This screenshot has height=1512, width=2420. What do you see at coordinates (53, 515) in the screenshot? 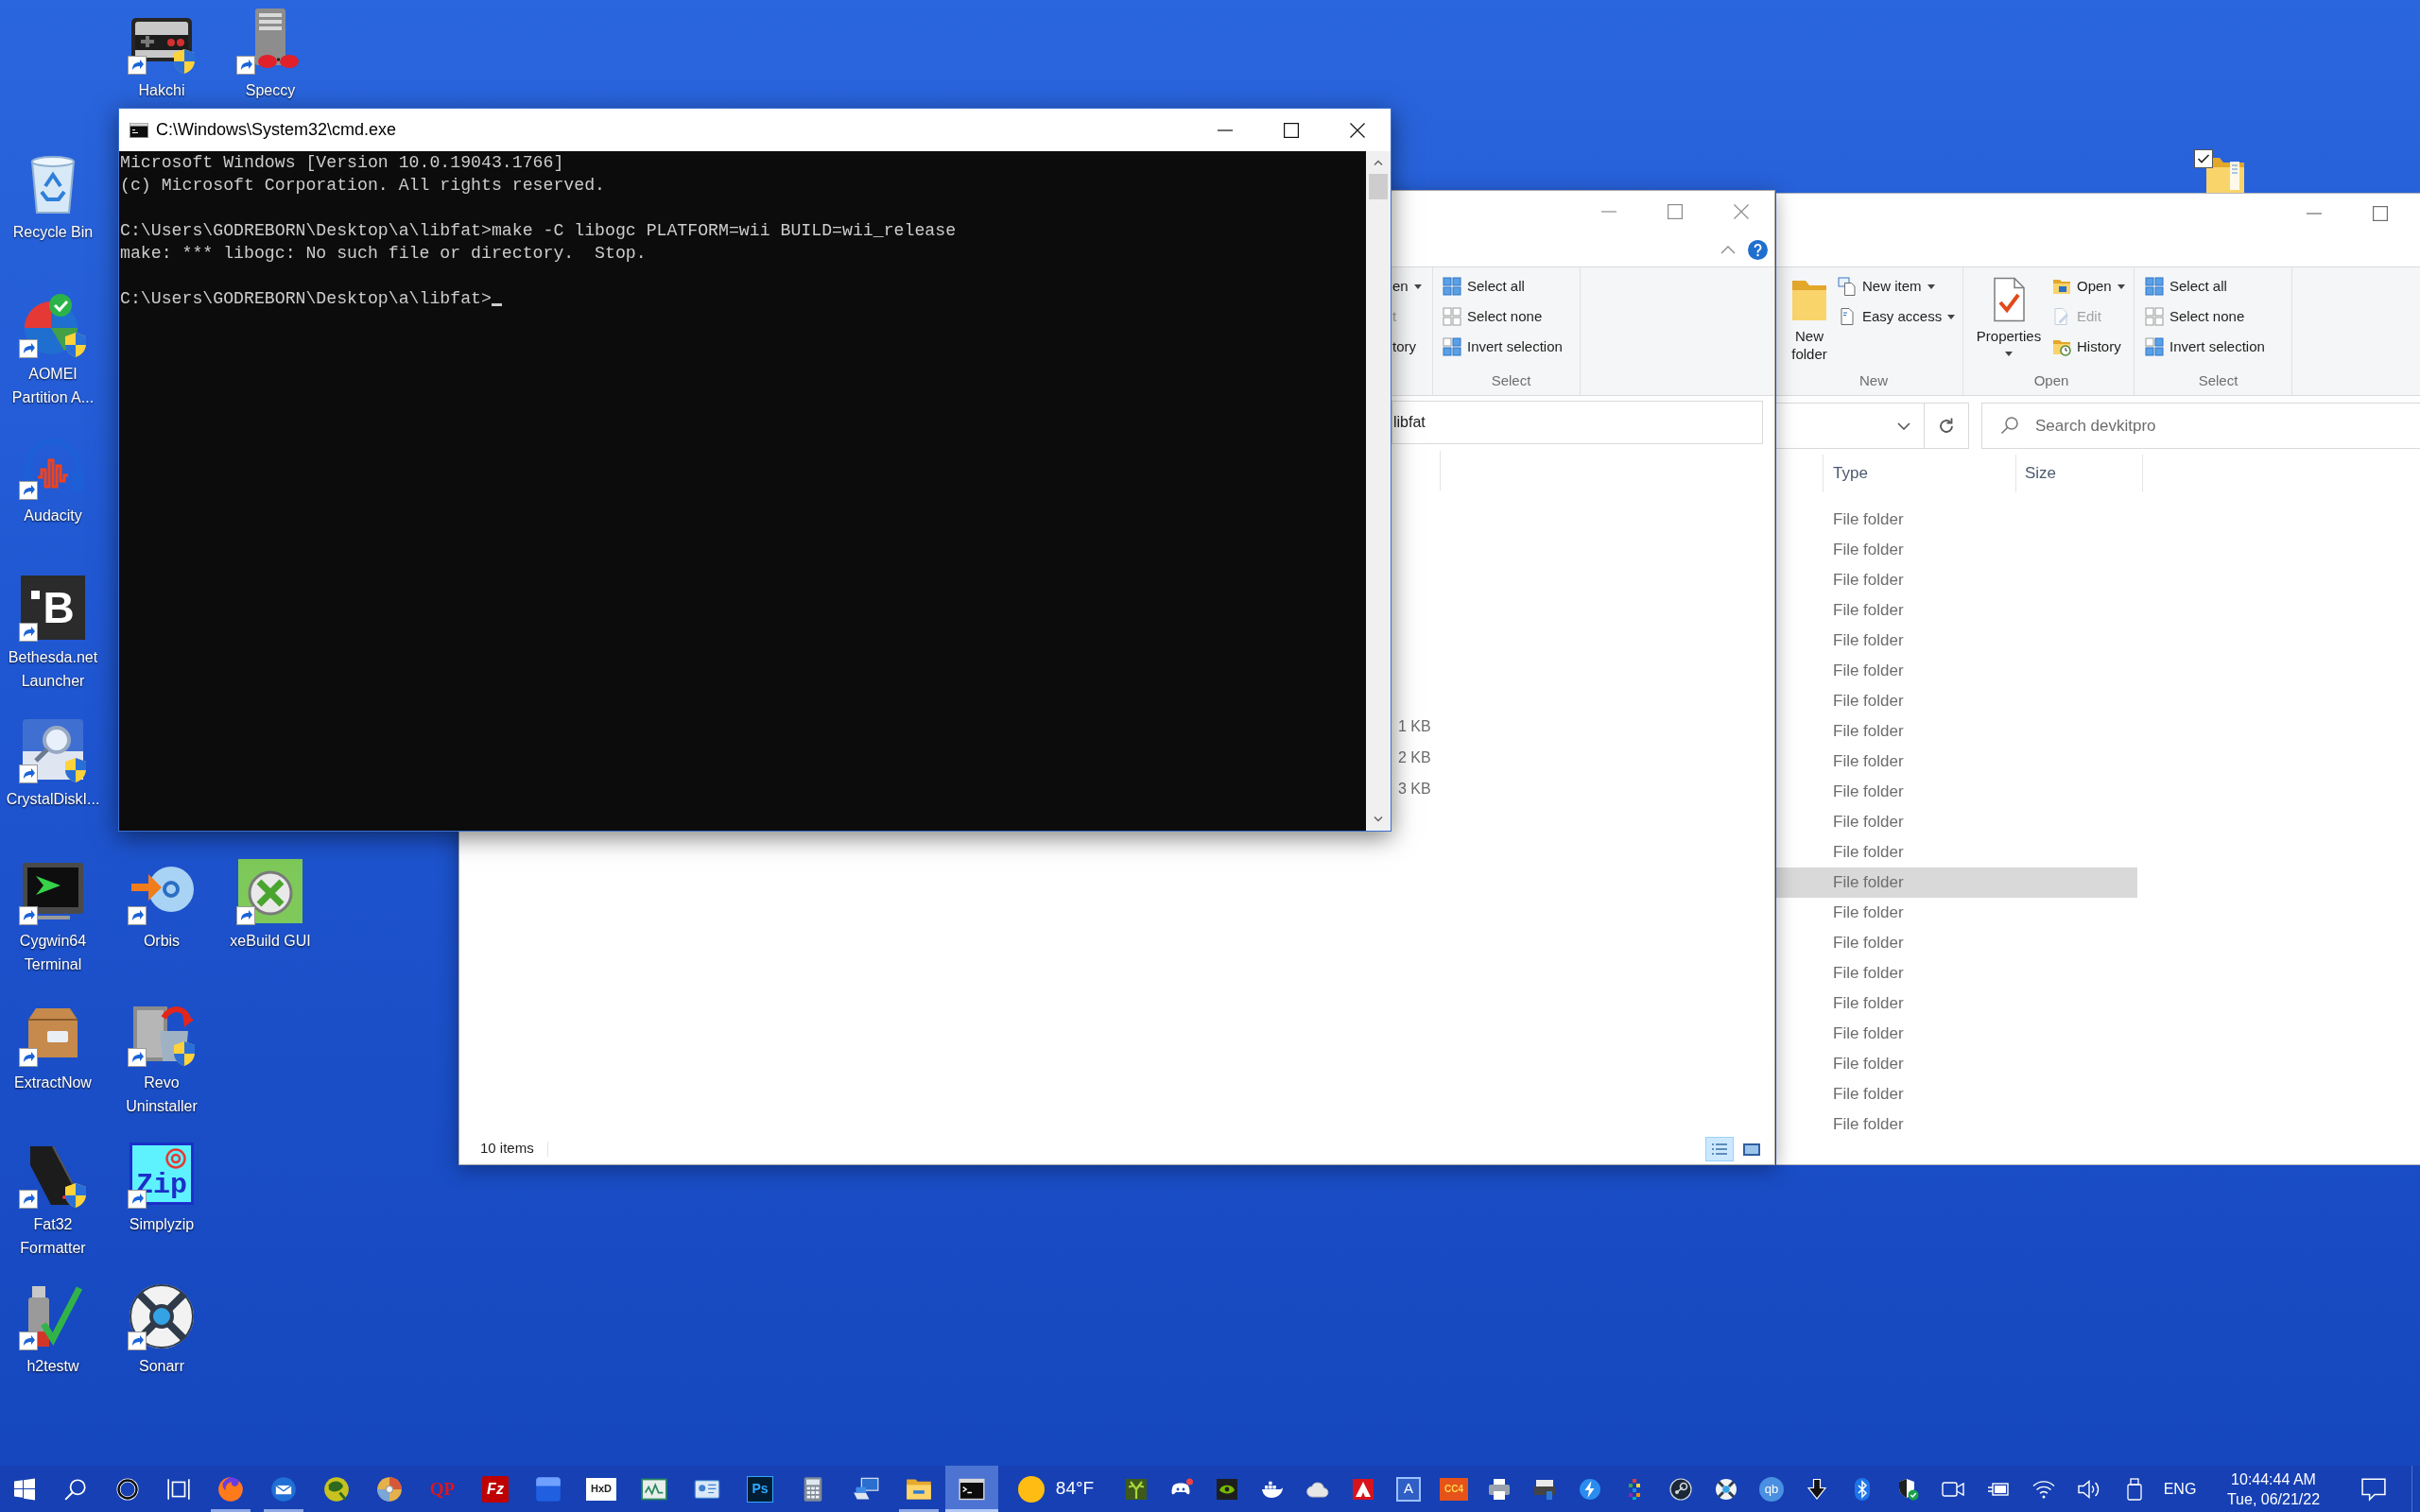
I see `icon-label: Audacity` at bounding box center [53, 515].